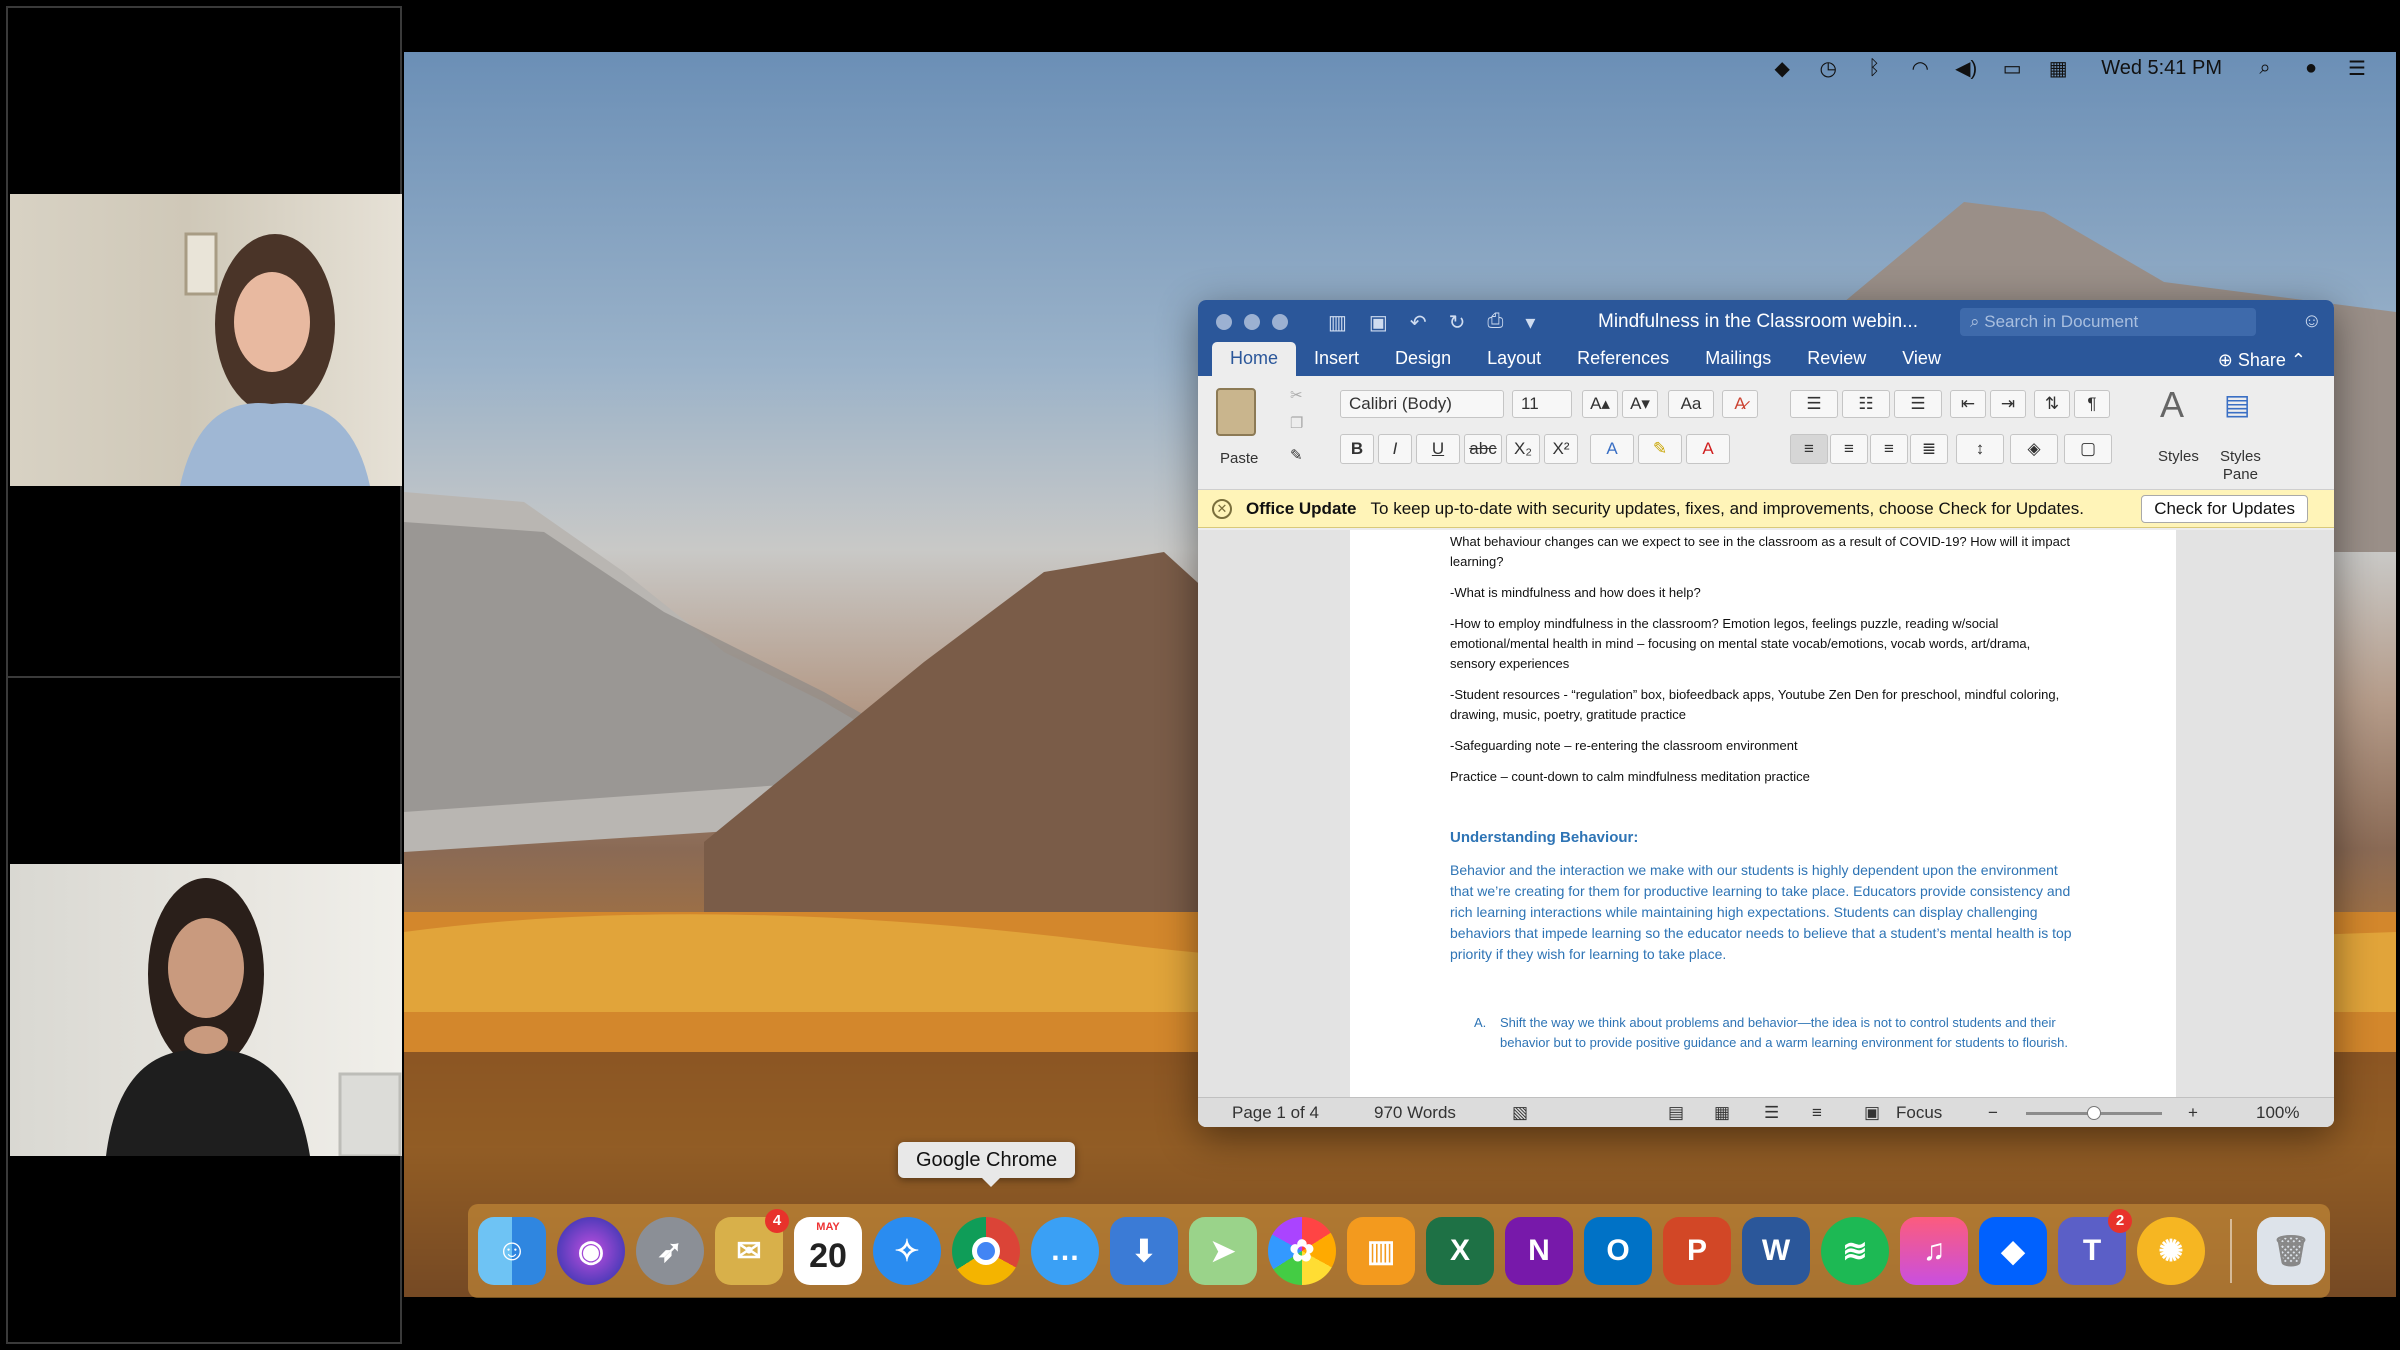 The height and width of the screenshot is (1350, 2400). I want to click on notification-center-icon: ☰, so click(2357, 68).